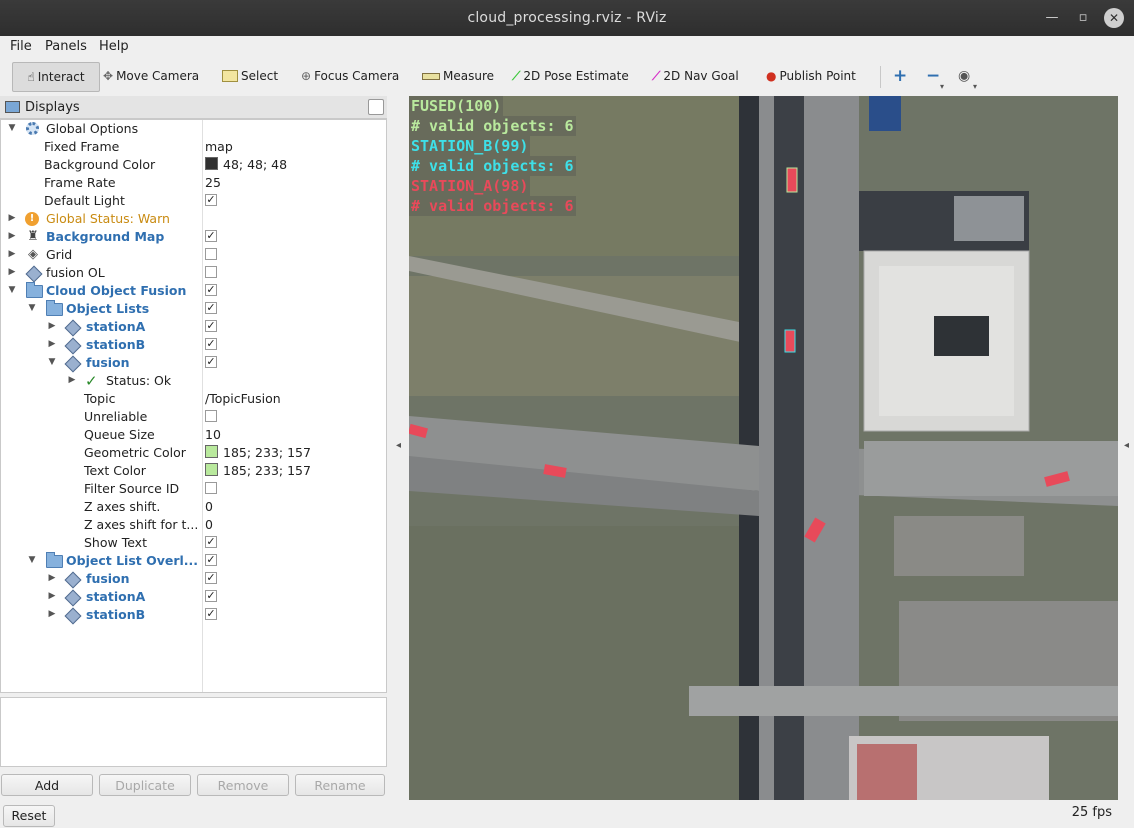  What do you see at coordinates (250, 76) in the screenshot?
I see `select-tool: Select` at bounding box center [250, 76].